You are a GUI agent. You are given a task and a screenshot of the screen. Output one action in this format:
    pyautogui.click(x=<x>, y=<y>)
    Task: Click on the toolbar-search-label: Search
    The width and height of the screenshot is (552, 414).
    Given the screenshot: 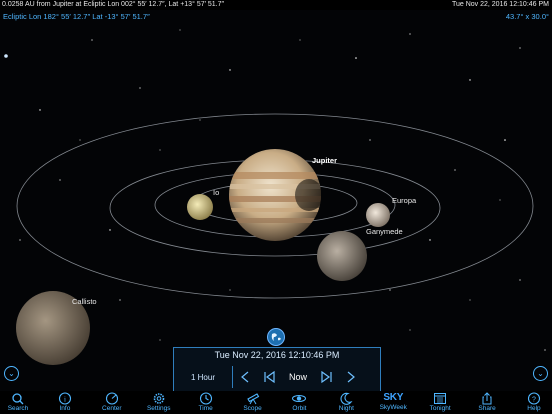 What is the action you would take?
    pyautogui.click(x=18, y=408)
    